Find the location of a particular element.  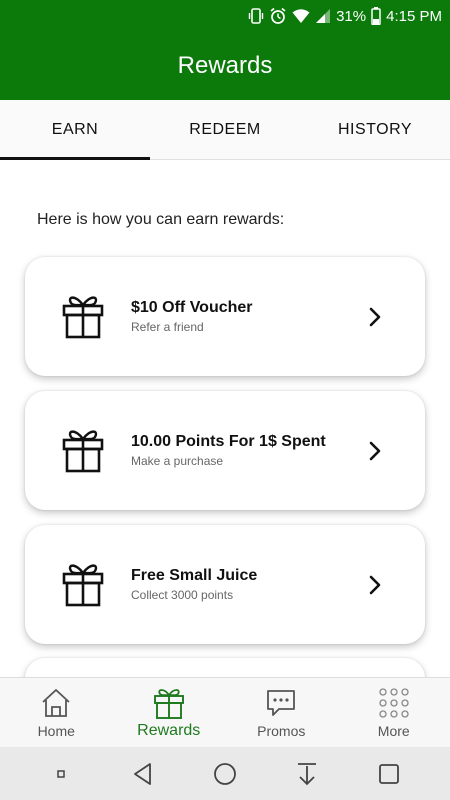

home-circle-icon is located at coordinates (225, 774).